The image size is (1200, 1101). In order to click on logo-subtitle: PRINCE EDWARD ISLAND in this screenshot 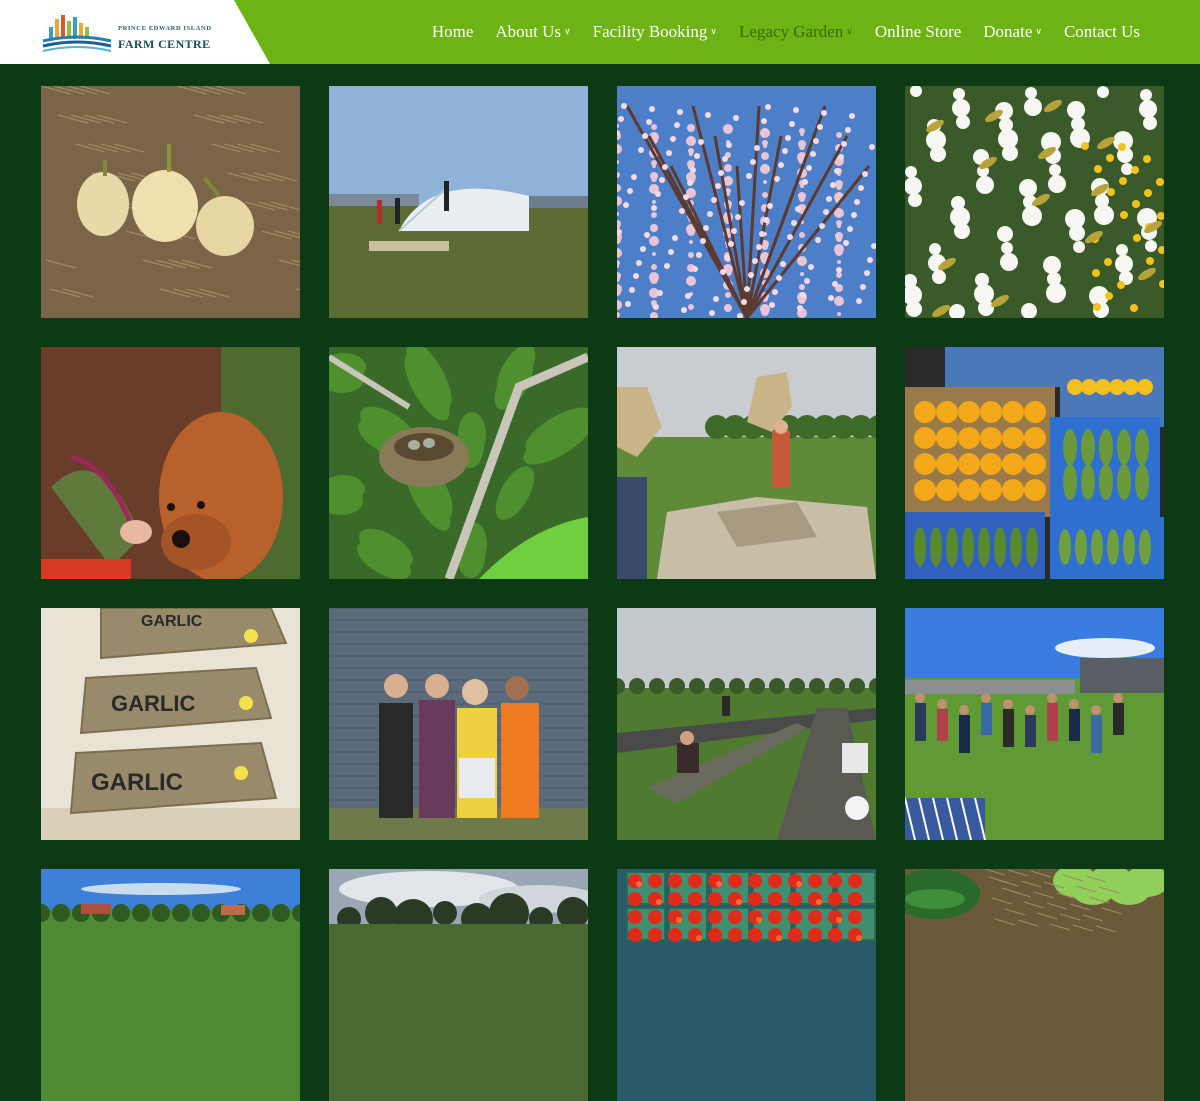, I will do `click(165, 28)`.